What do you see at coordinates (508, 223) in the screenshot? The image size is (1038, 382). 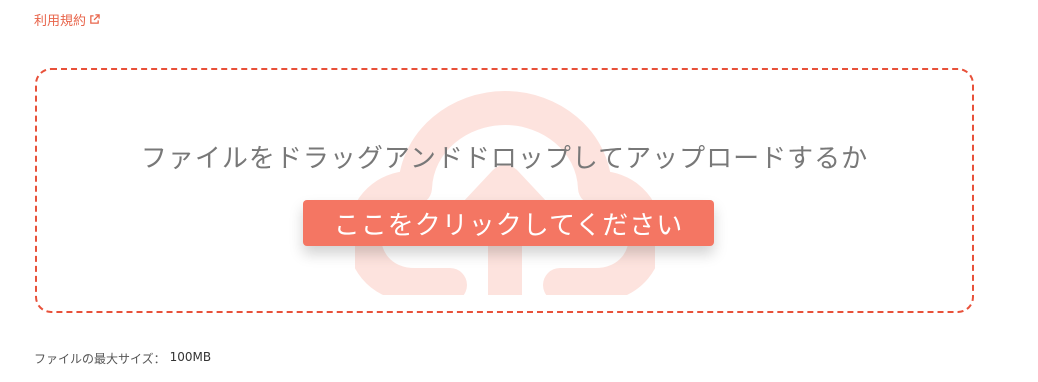 I see `select-file-button: ここをクリックしてください` at bounding box center [508, 223].